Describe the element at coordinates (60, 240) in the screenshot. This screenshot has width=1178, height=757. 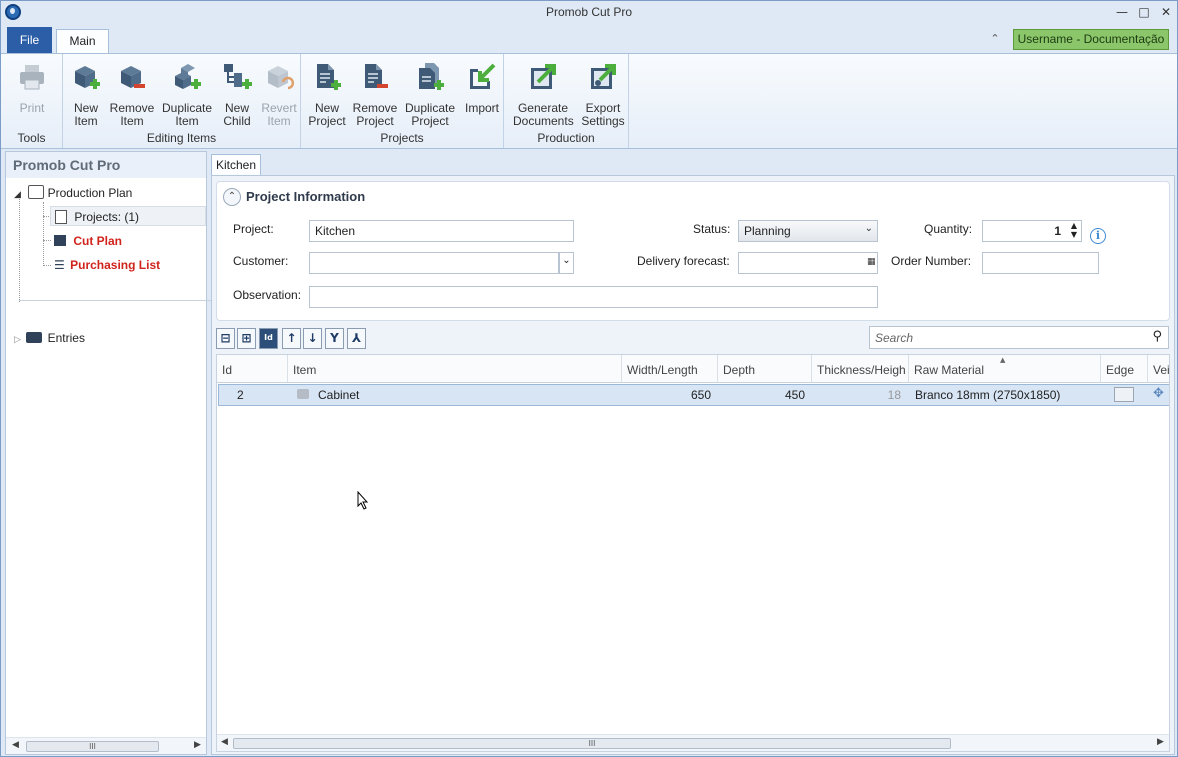
I see `cut-plan-icon` at that location.